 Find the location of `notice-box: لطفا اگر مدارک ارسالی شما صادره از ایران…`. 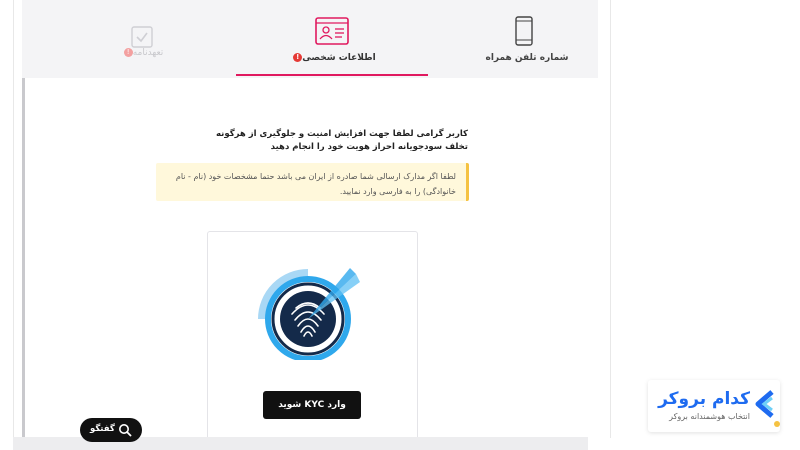

notice-box: لطفا اگر مدارک ارسالی شما صادره از ایران… is located at coordinates (312, 182).